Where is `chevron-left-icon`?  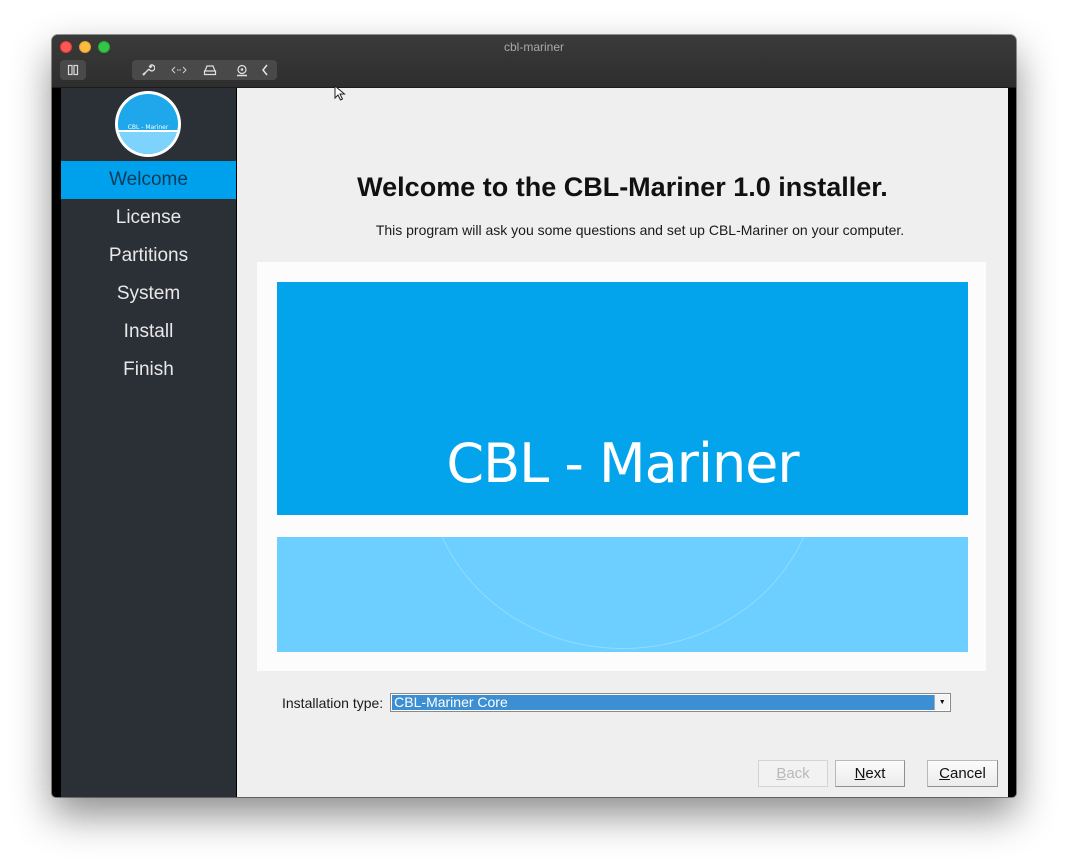 chevron-left-icon is located at coordinates (265, 70).